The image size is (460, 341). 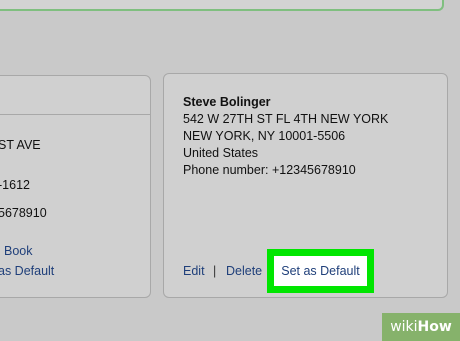 I want to click on street-address: 542 W 27TH ST FL 4TH NEW YORK, so click(x=286, y=119).